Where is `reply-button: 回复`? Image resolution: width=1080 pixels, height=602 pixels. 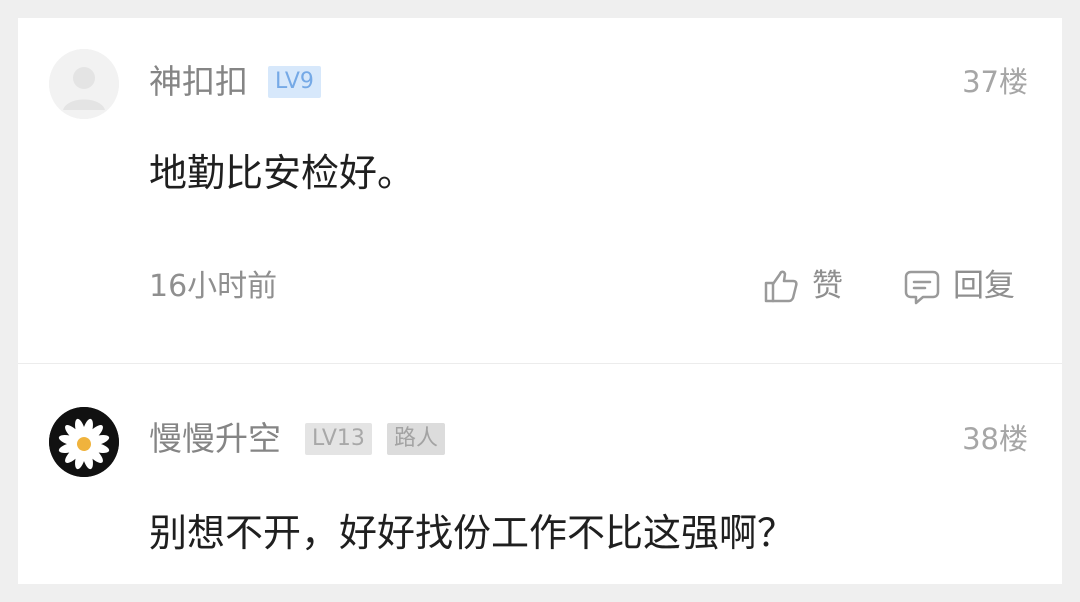 reply-button: 回复 is located at coordinates (958, 286).